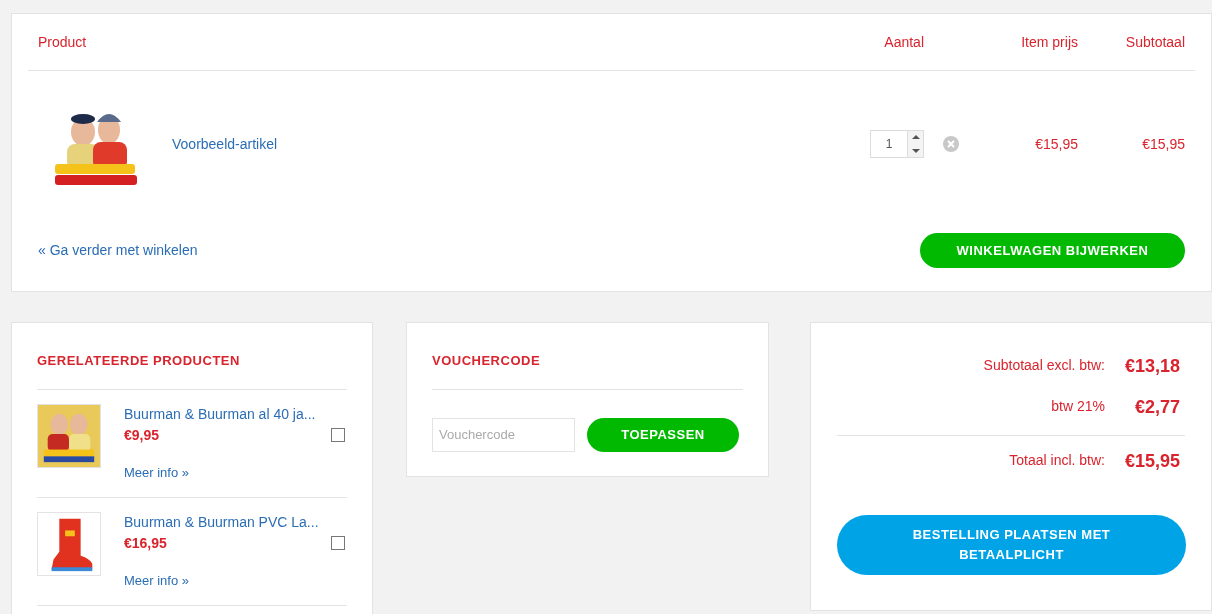 This screenshot has width=1212, height=614. I want to click on total-value: €15,95, so click(1152, 461).